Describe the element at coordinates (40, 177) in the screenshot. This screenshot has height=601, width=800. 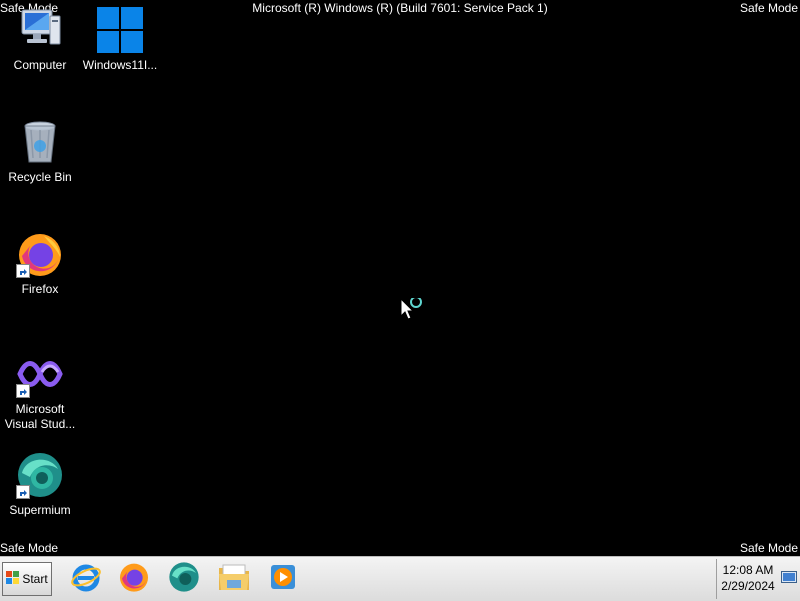
I see `desktop-icon-label: Recycle Bin` at that location.